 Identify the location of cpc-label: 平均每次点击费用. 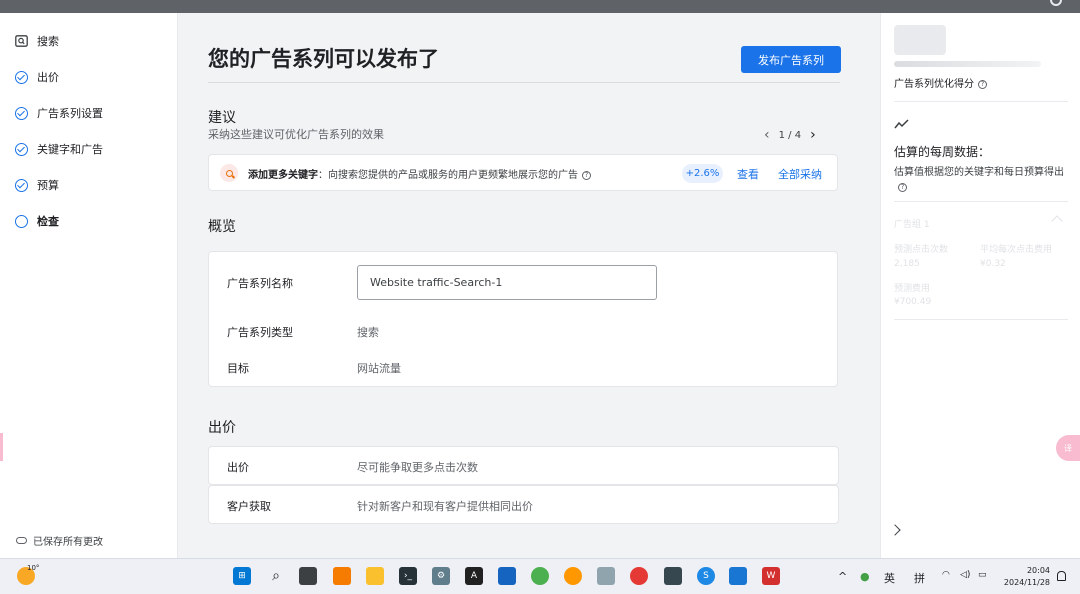
(1016, 250).